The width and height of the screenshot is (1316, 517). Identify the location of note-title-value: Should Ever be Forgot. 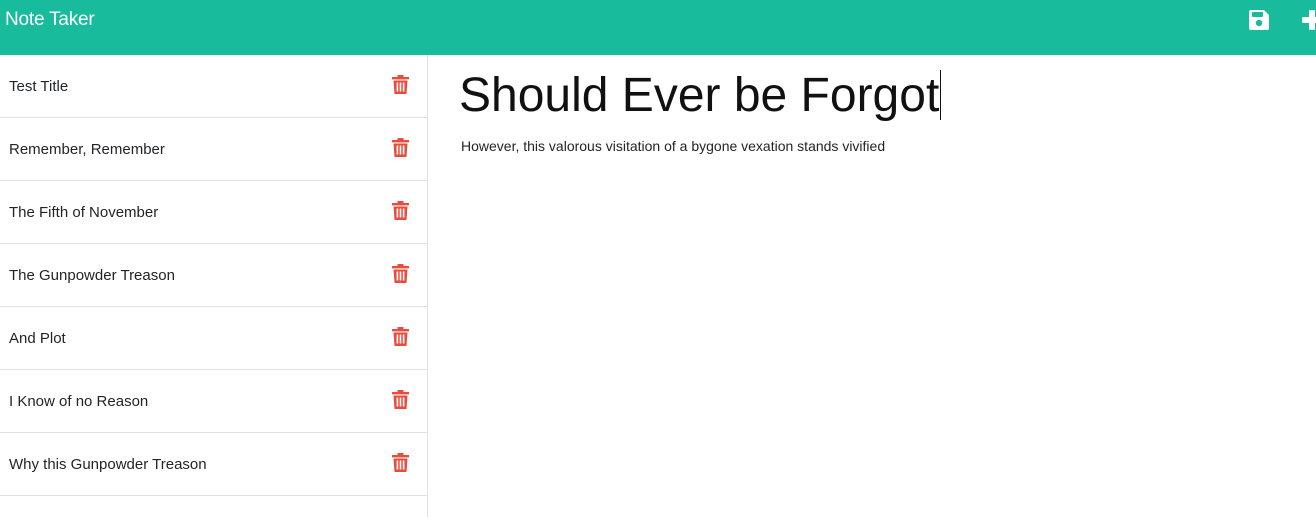
(699, 95).